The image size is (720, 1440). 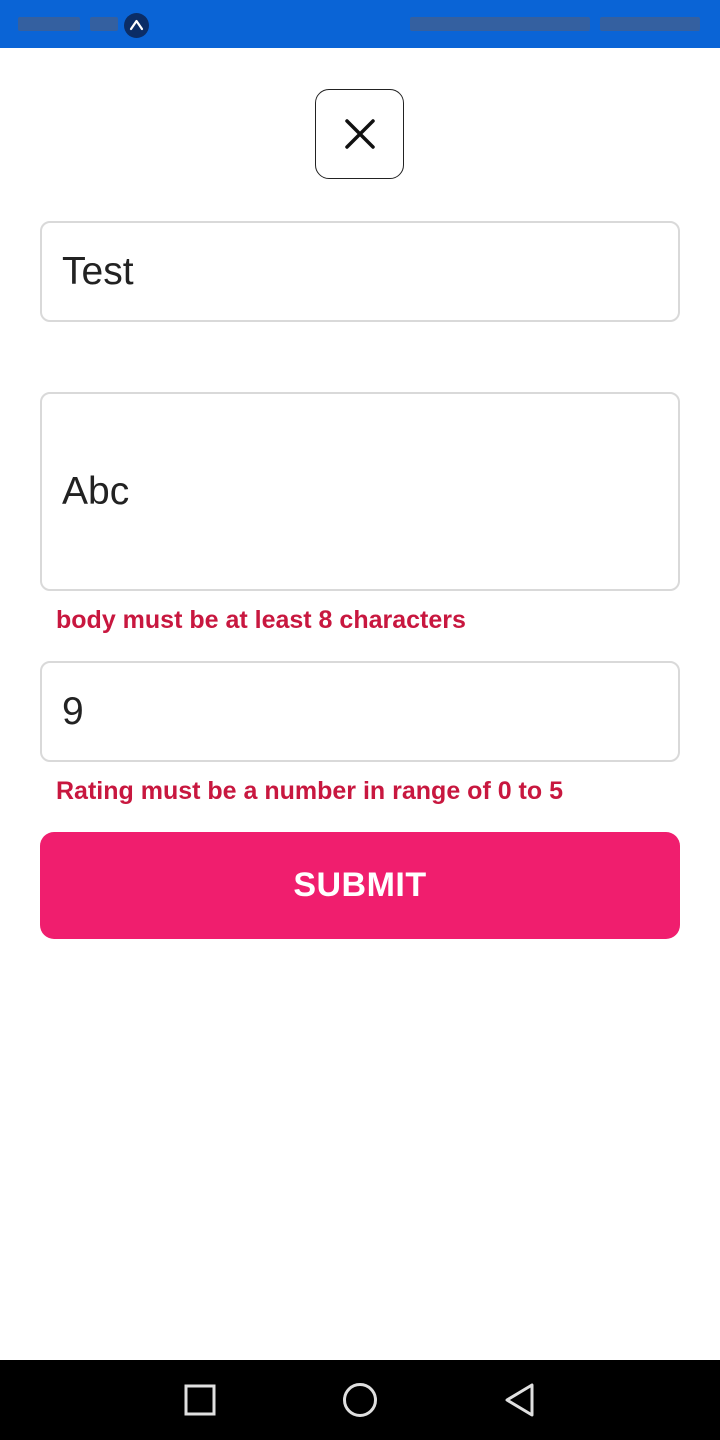 I want to click on status-signal-icons, so click(x=500, y=24).